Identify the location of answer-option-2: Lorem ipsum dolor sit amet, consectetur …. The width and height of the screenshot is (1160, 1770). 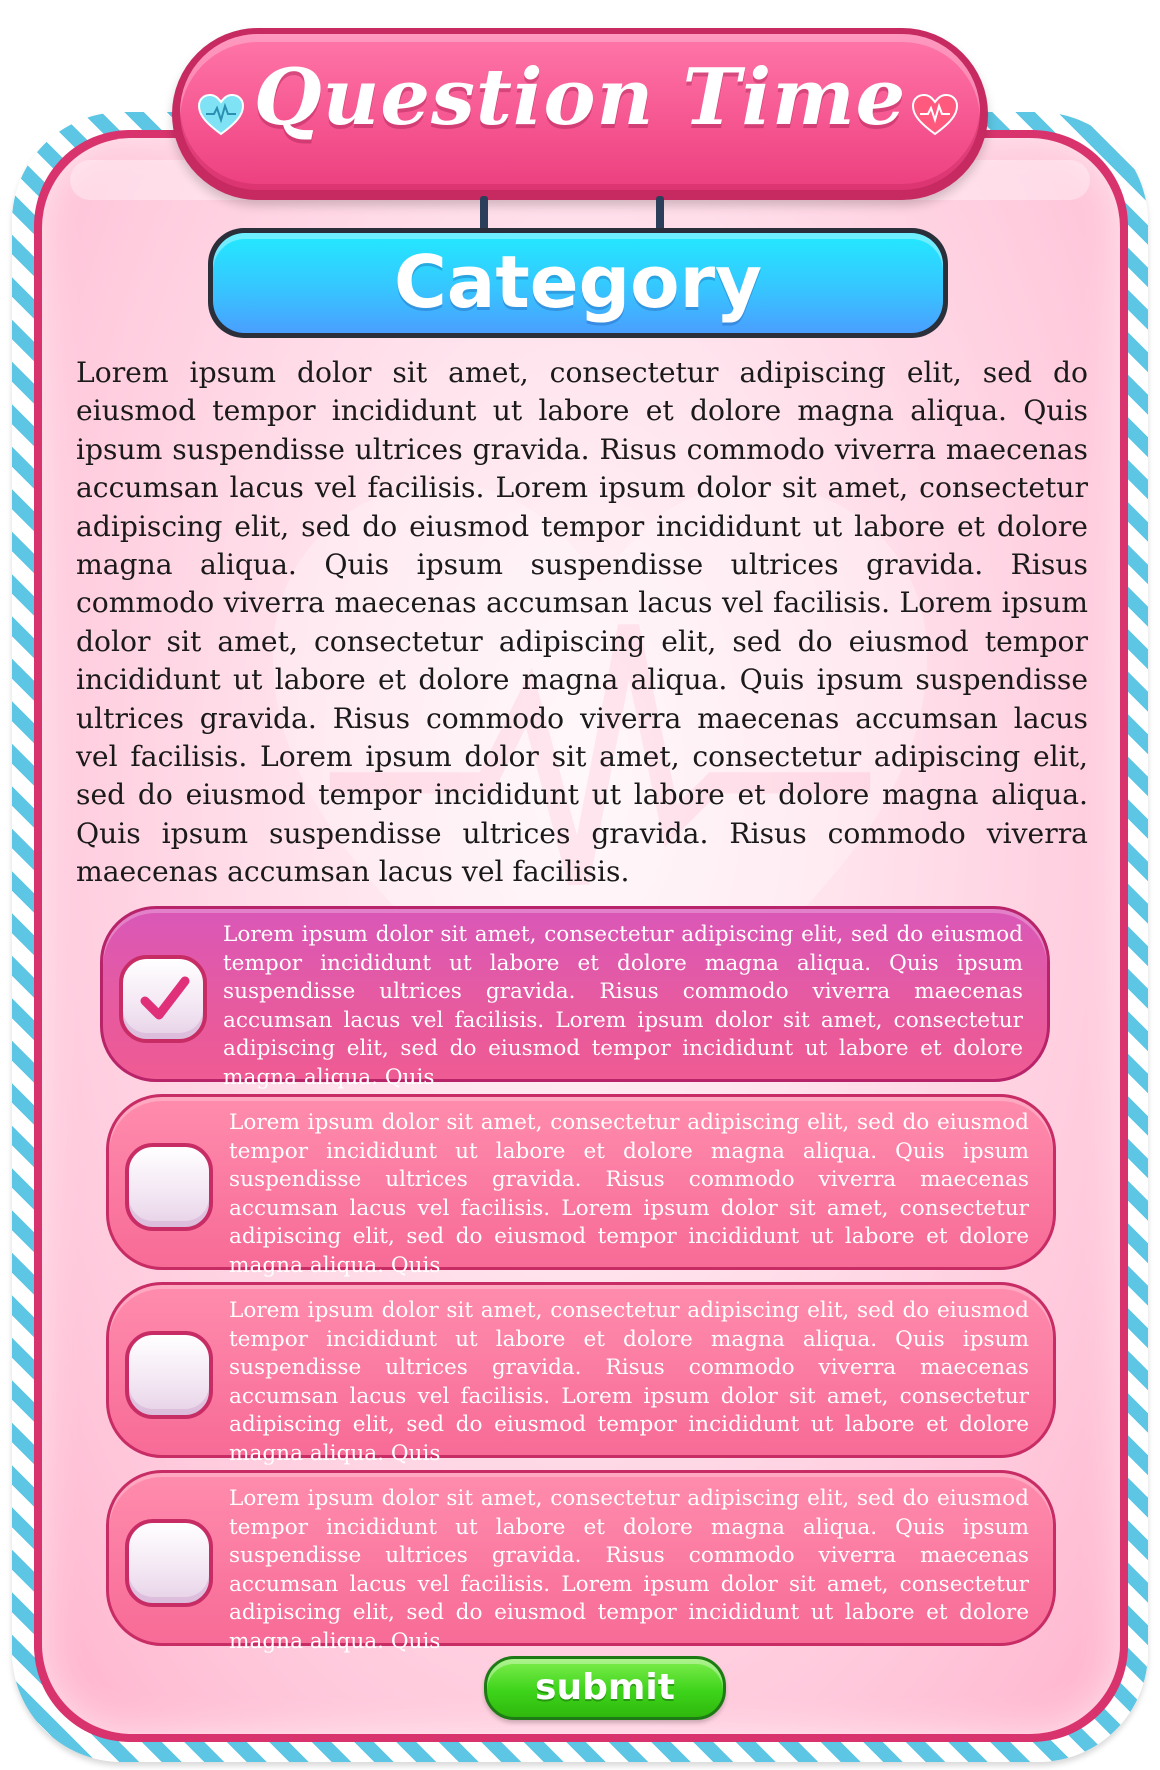
(581, 1186).